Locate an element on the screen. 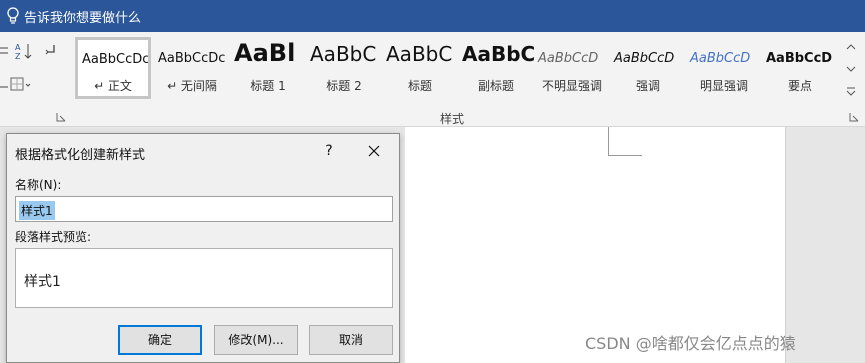  style-name: 要点 is located at coordinates (799, 86).